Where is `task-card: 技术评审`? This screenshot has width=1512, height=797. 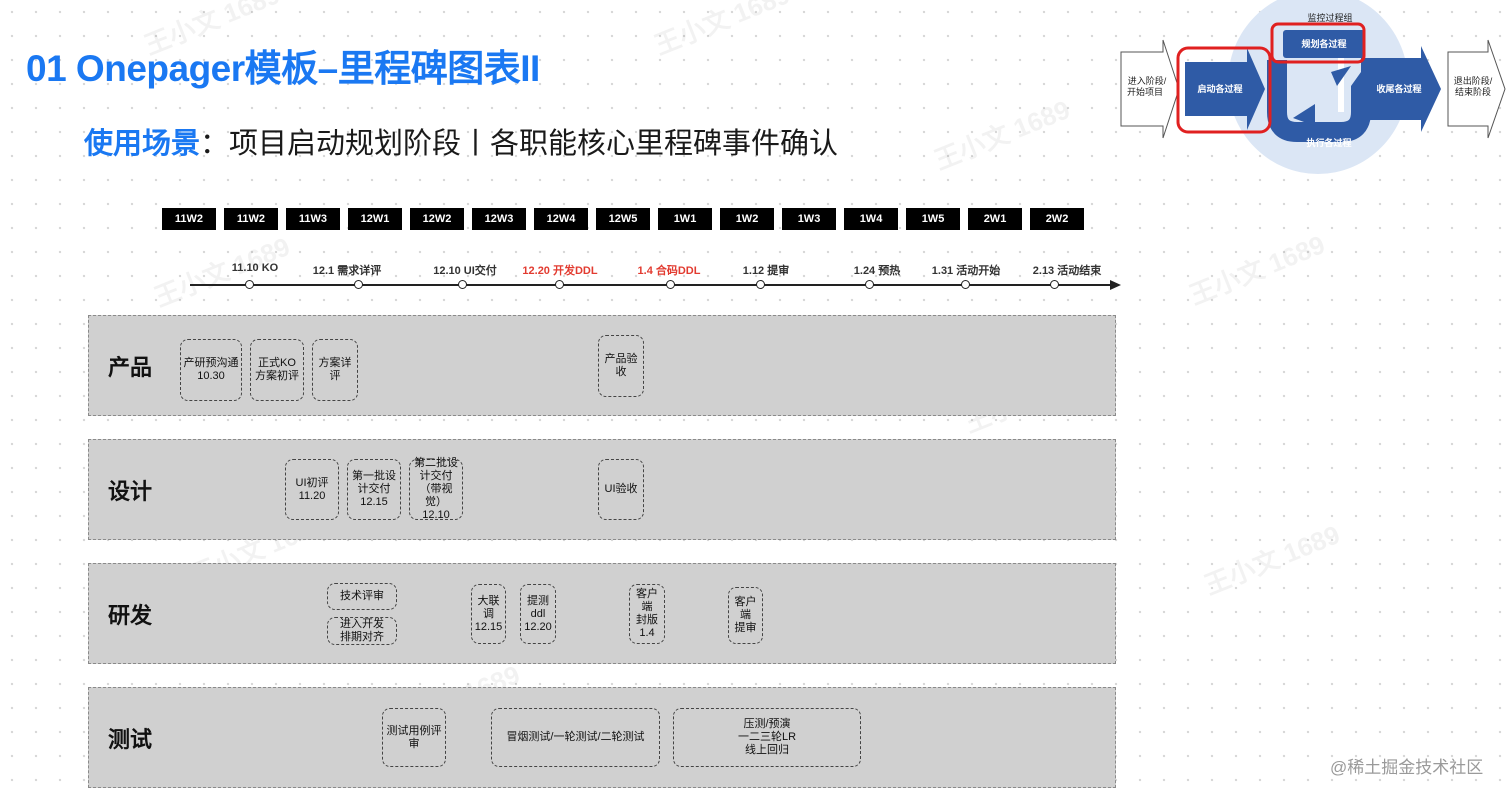
task-card: 技术评审 is located at coordinates (362, 596).